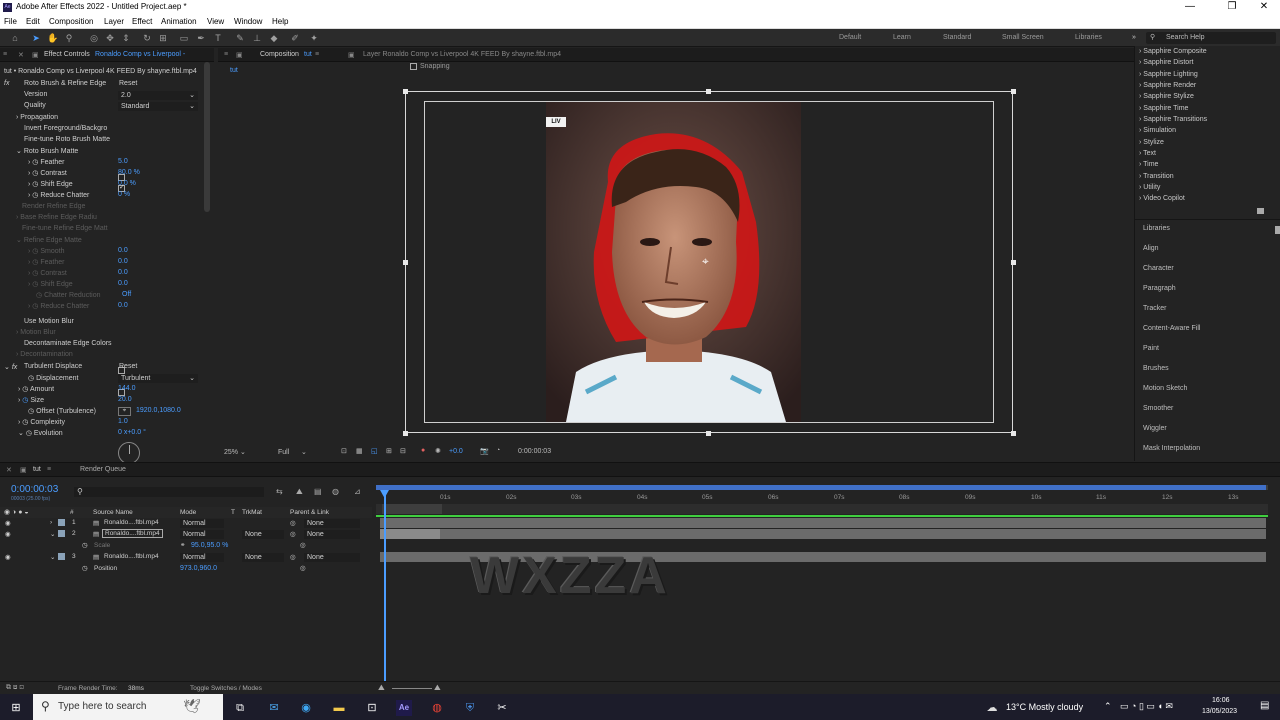  I want to click on store-icon: ⊡, so click(372, 708).